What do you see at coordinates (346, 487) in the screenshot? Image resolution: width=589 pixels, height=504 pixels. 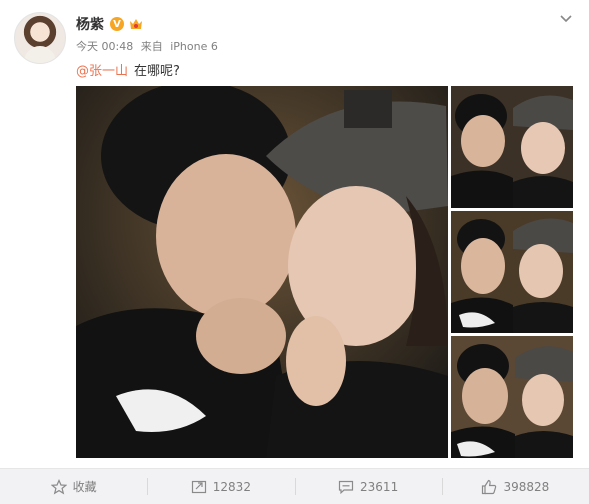 I see `comment-icon` at bounding box center [346, 487].